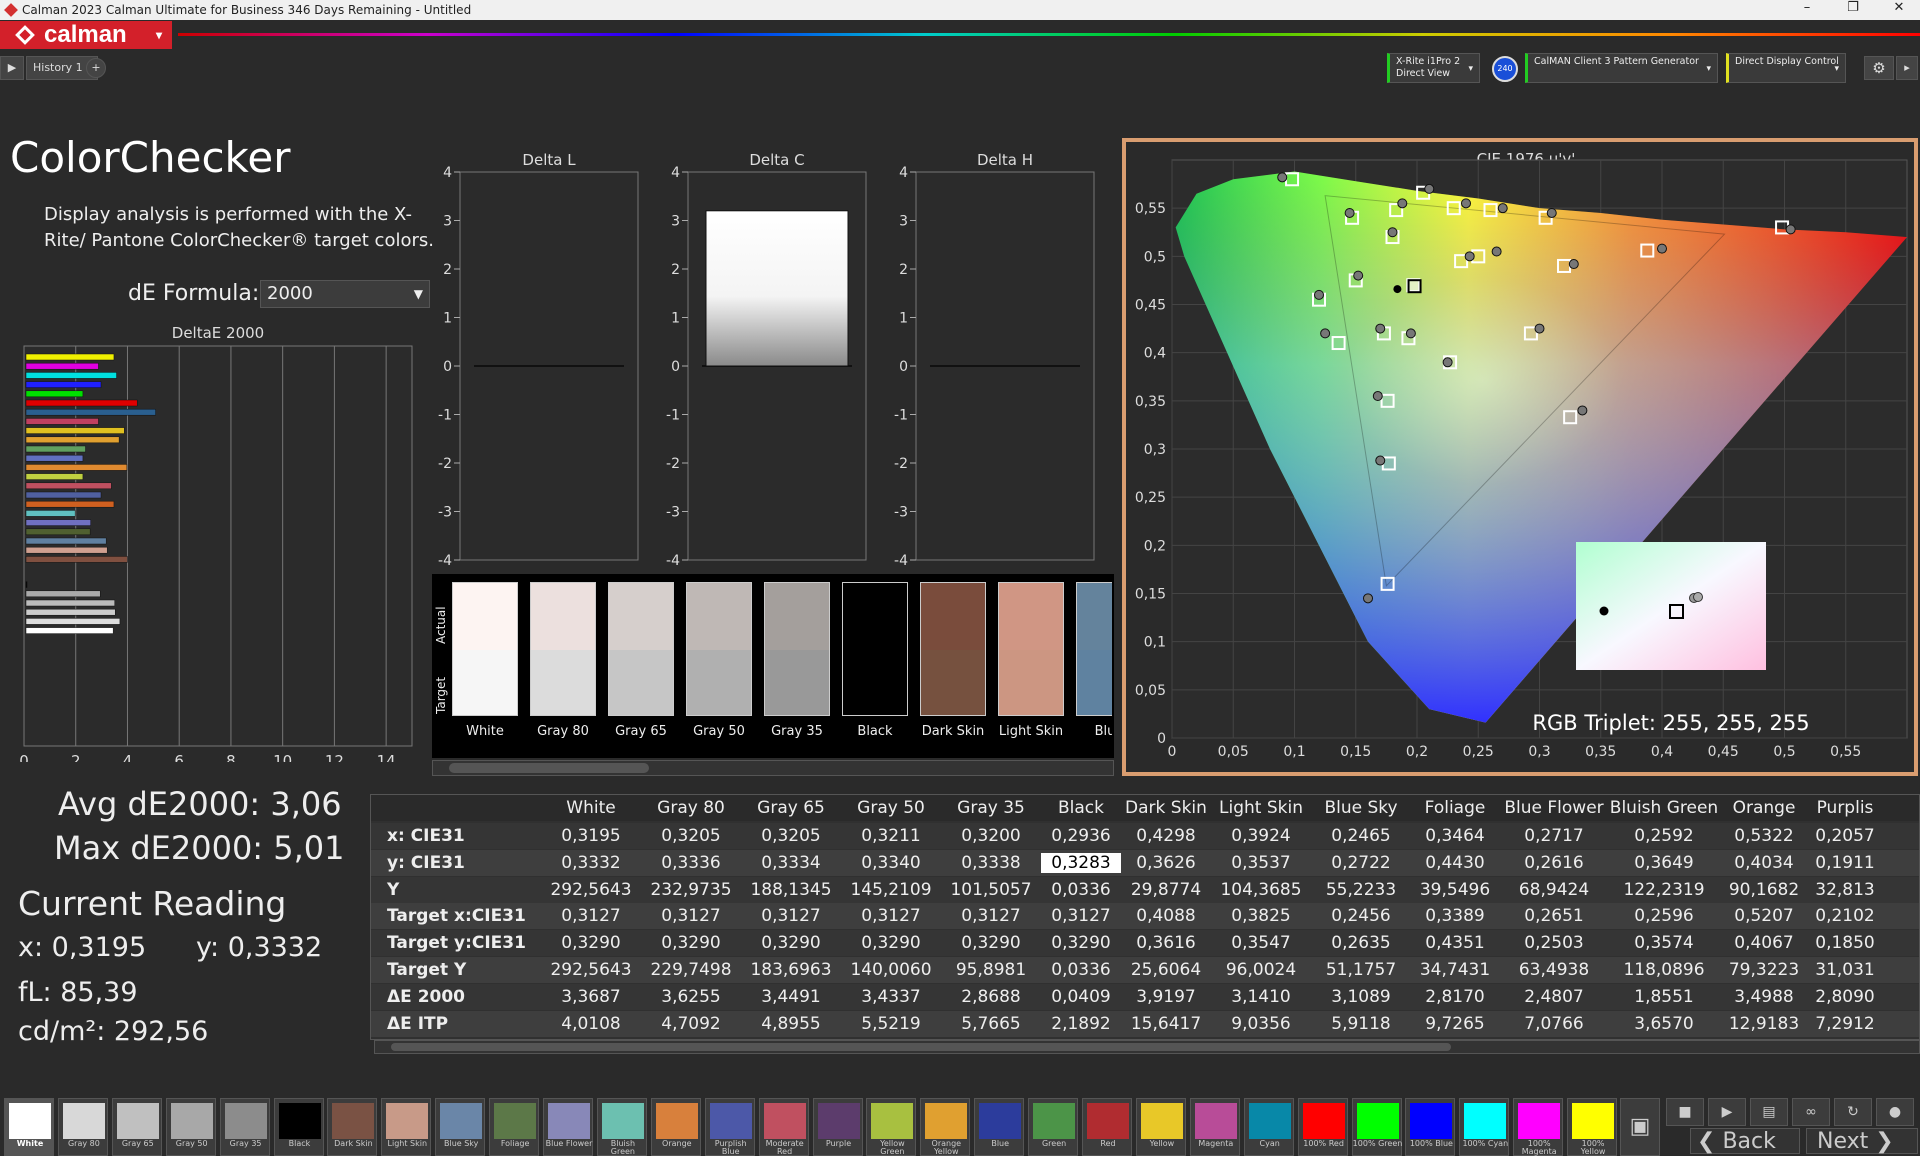  What do you see at coordinates (1361, 970) in the screenshot?
I see `table-cell: 51,1757` at bounding box center [1361, 970].